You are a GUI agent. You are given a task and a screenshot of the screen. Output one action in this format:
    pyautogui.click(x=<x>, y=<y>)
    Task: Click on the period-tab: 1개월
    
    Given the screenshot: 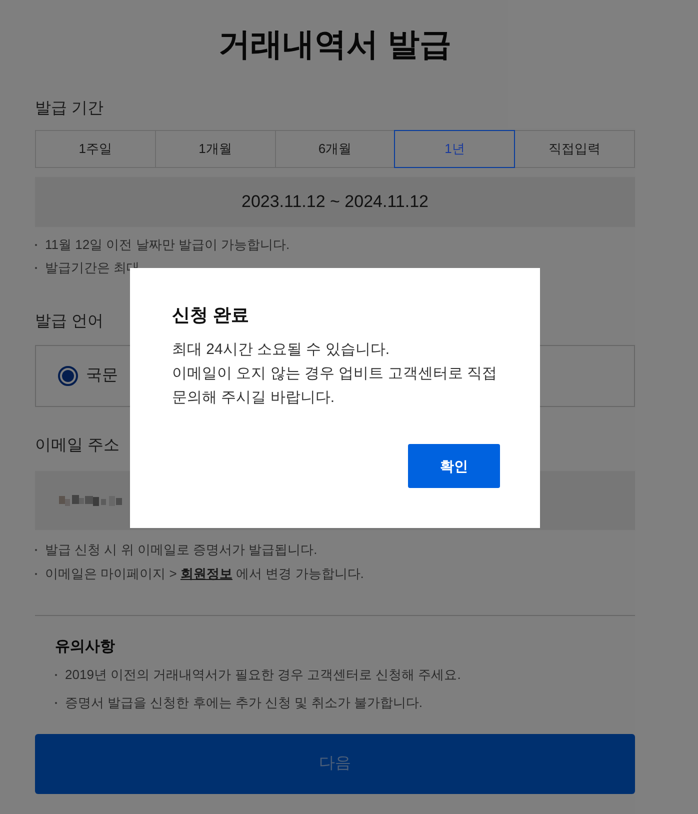 What is the action you would take?
    pyautogui.click(x=215, y=149)
    